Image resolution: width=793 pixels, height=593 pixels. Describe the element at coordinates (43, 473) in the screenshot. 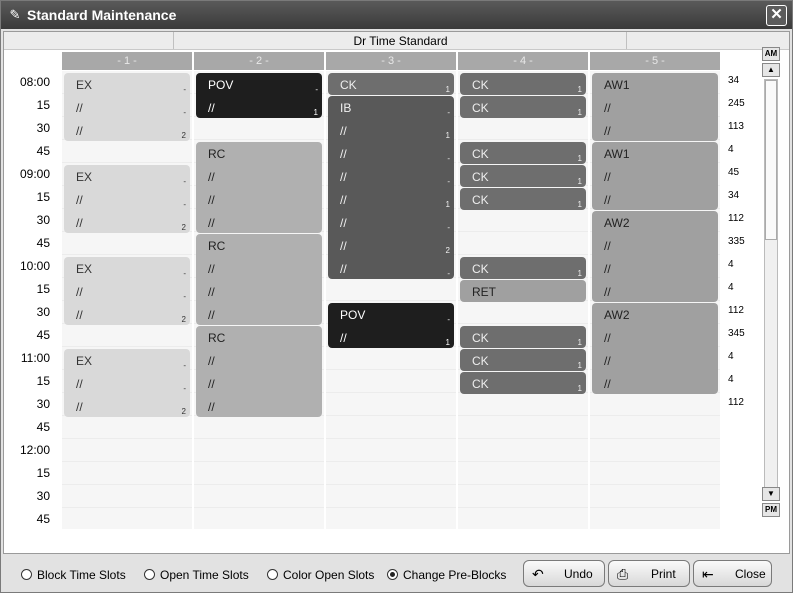

I see `time-label: 15` at that location.